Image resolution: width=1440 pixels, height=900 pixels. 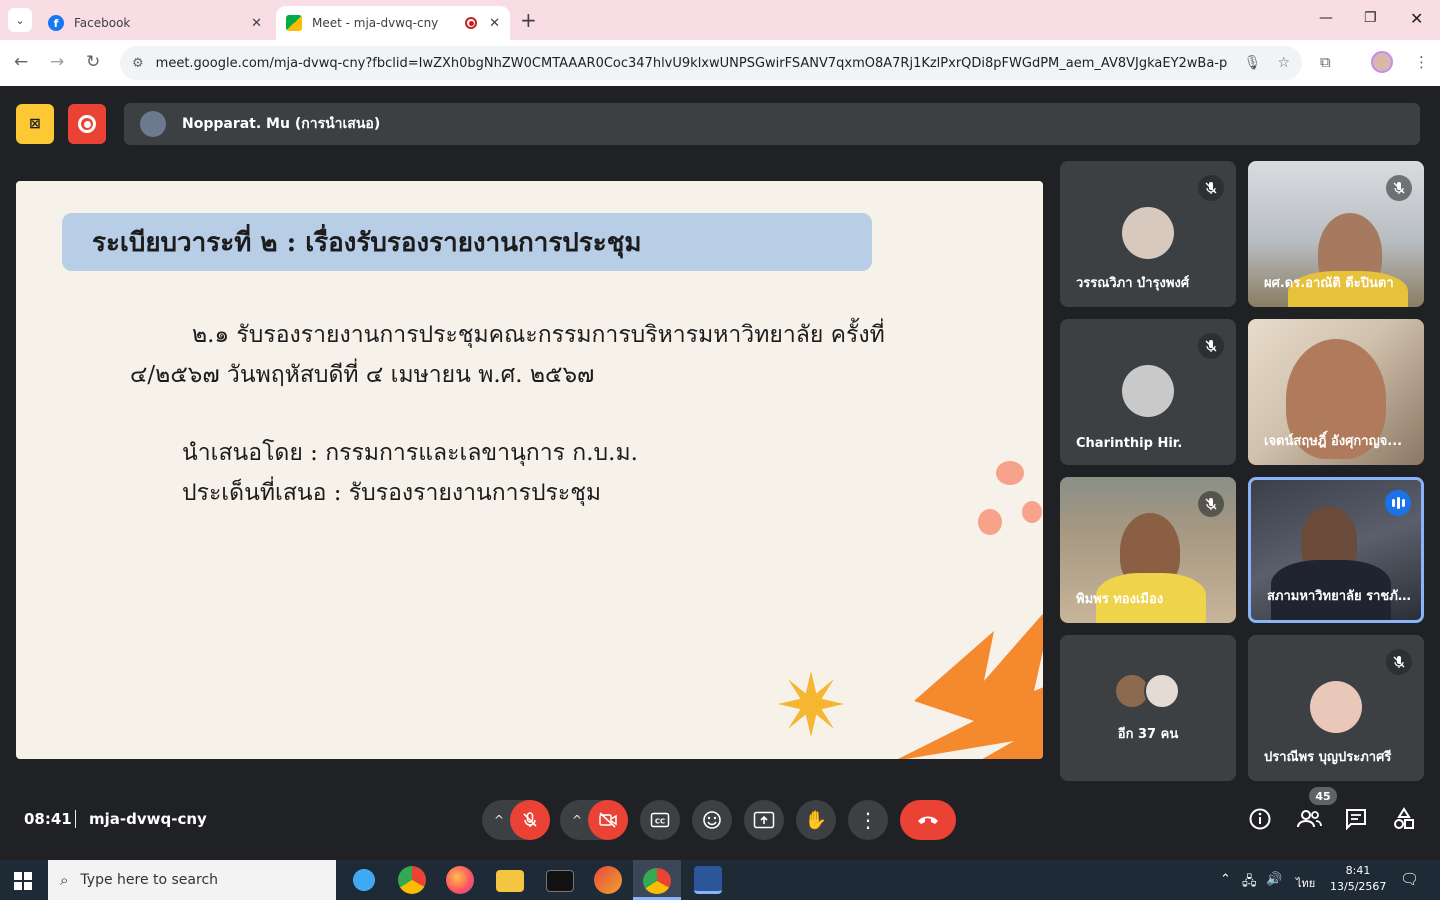 I want to click on participant-name: พิมพร ทองเมือง, so click(x=1120, y=599).